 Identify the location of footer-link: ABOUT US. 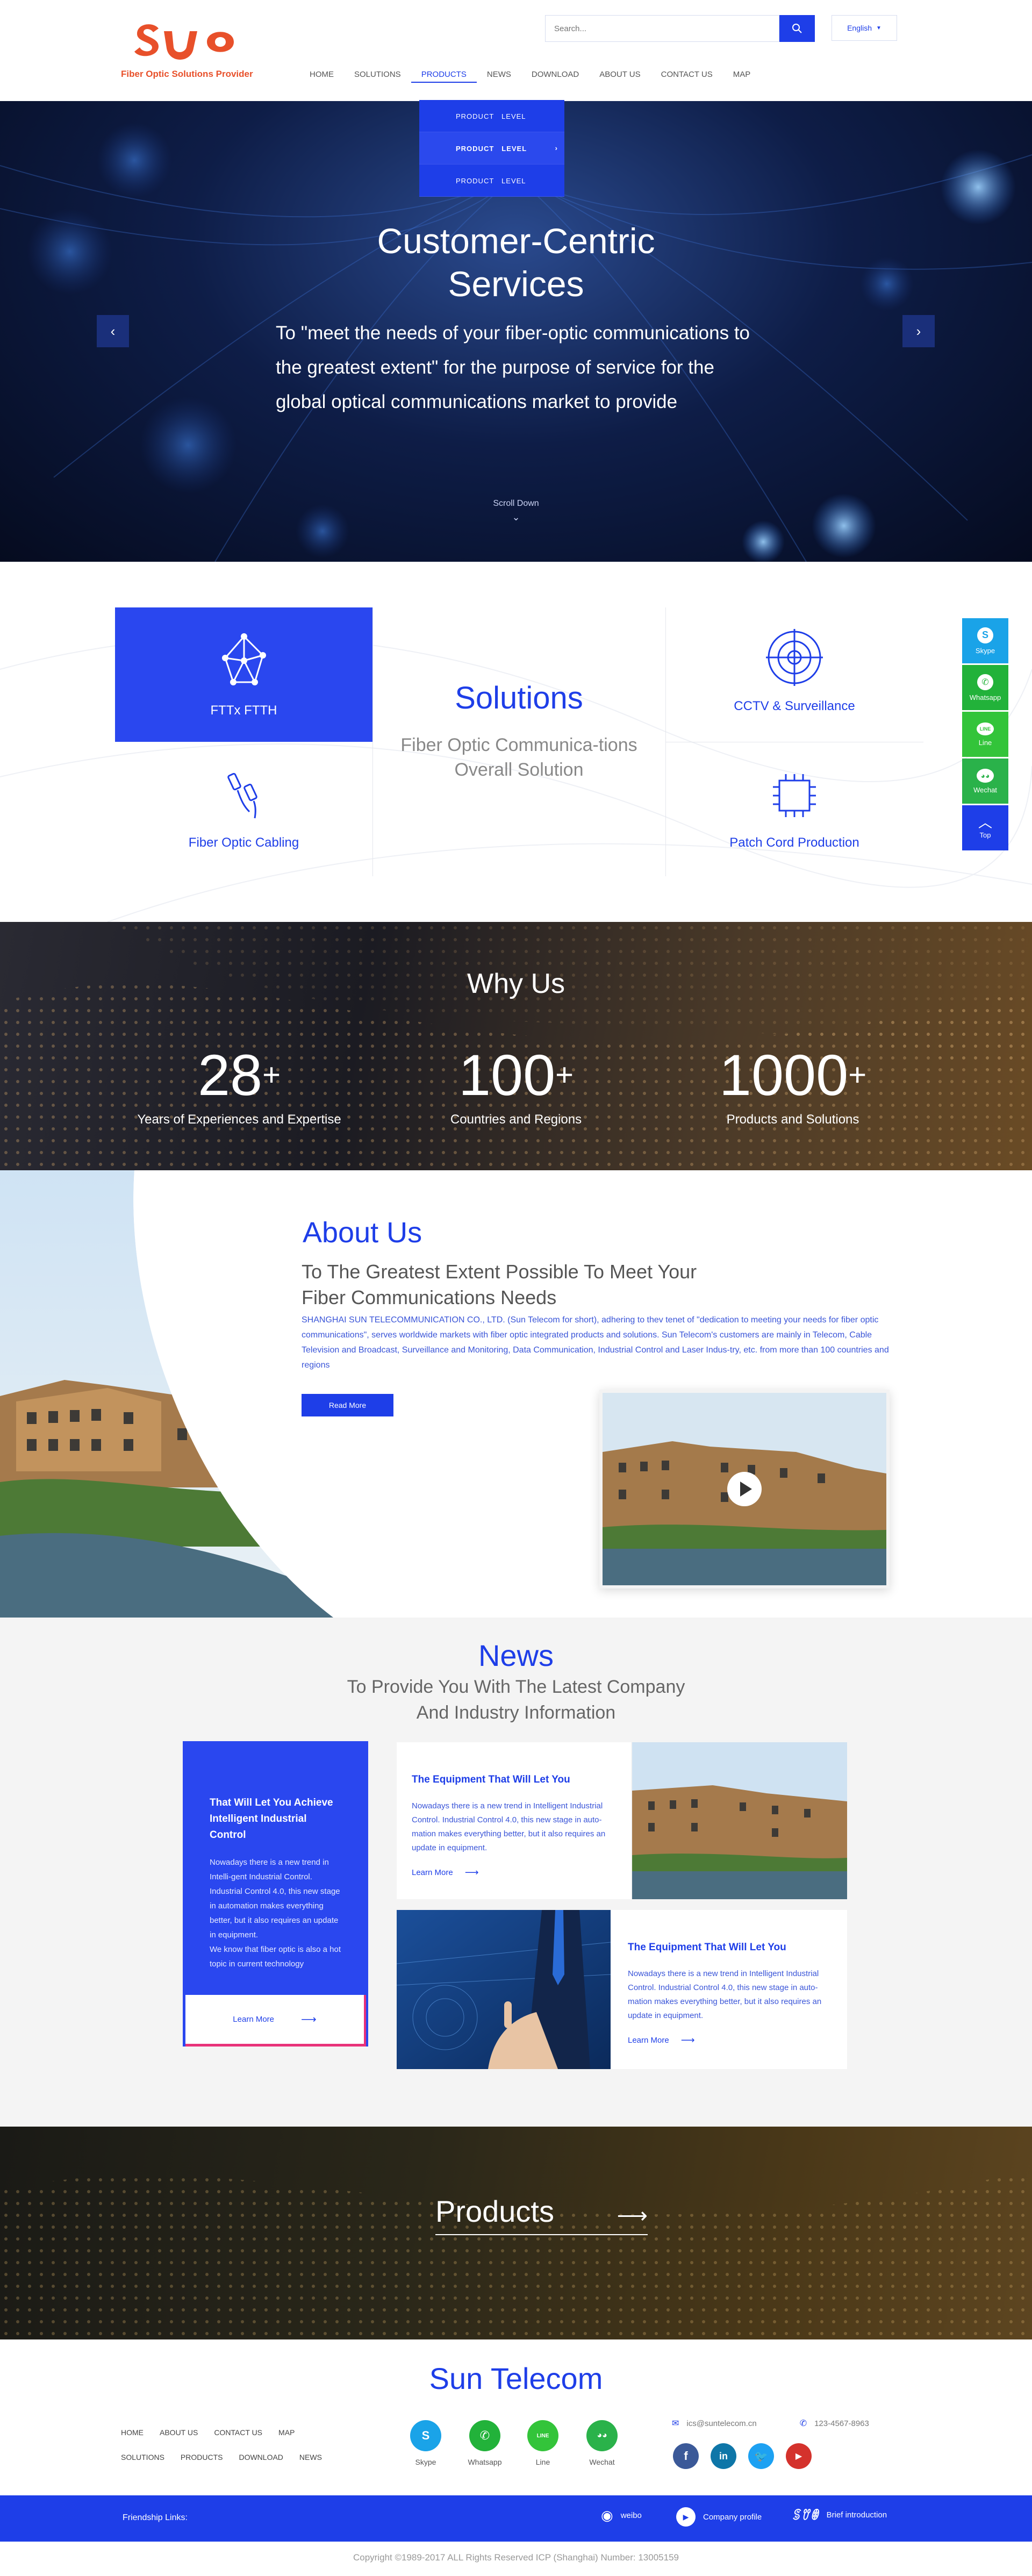
(179, 2432).